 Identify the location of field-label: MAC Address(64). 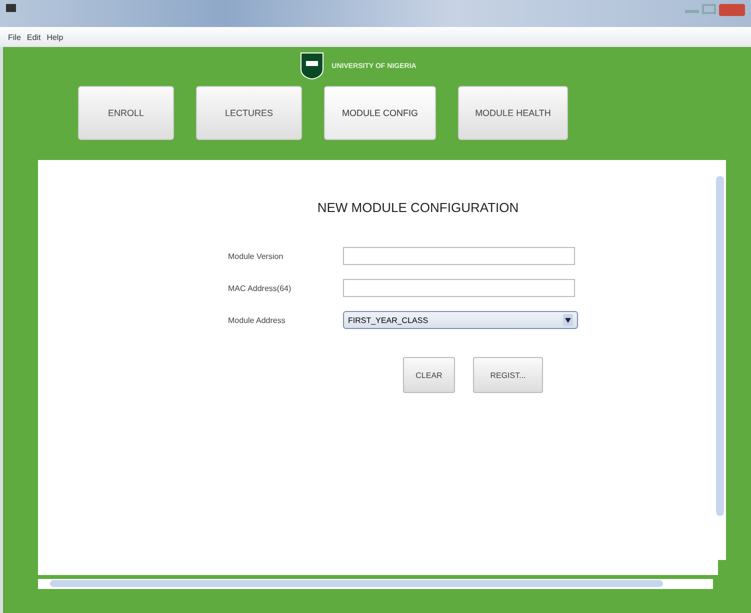
(260, 288).